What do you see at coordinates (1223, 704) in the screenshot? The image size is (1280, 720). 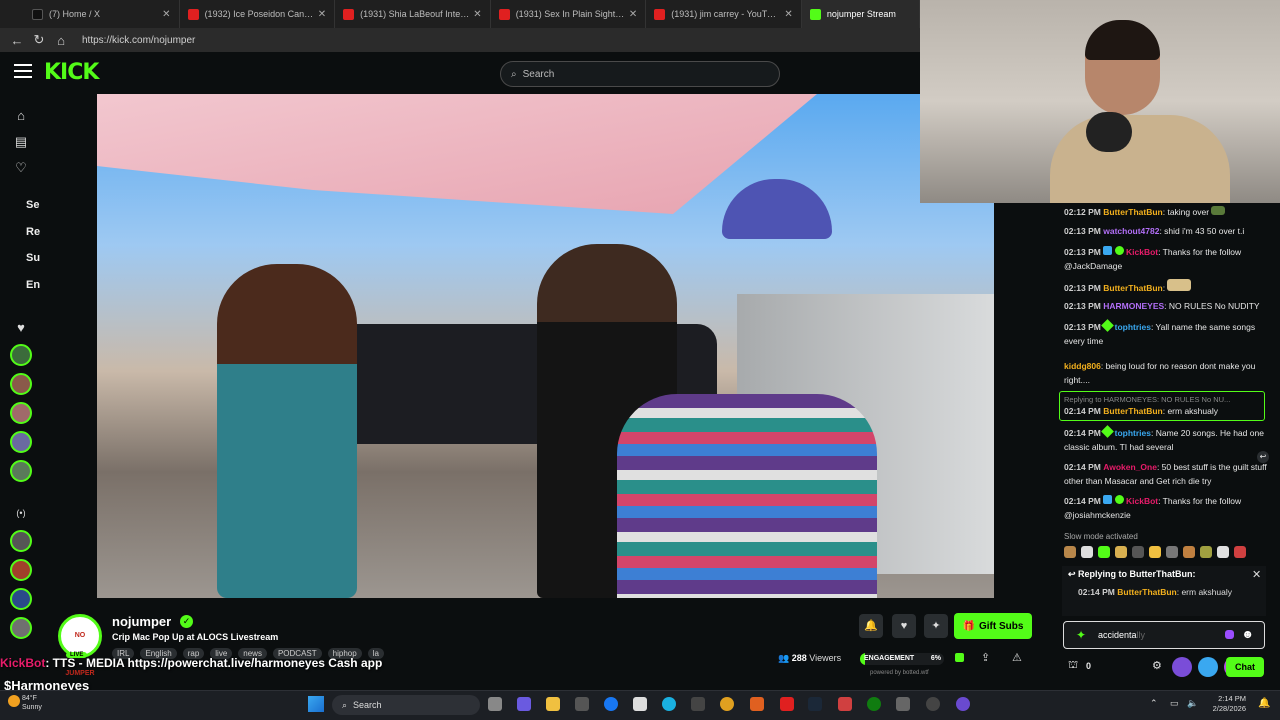 I see `taskbar-clock: 2:14 PM 2/28/2026` at bounding box center [1223, 704].